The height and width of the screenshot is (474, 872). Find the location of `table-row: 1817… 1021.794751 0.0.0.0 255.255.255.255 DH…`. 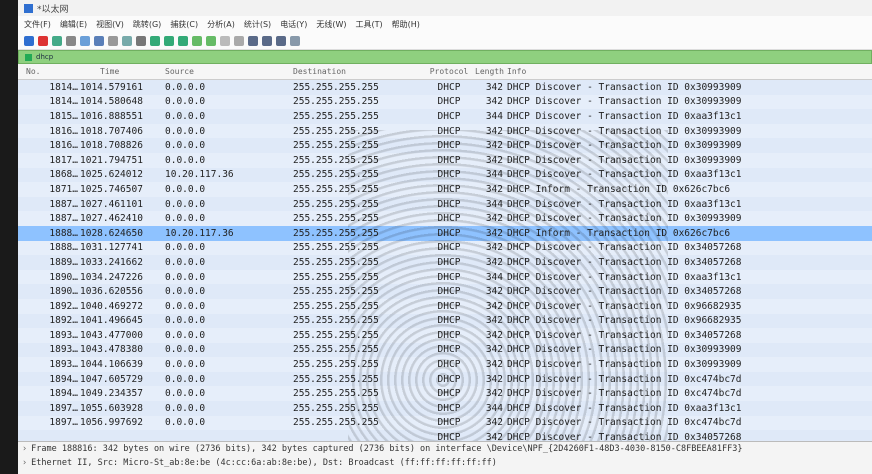

table-row: 1817… 1021.794751 0.0.0.0 255.255.255.255 DH… is located at coordinates (445, 160).